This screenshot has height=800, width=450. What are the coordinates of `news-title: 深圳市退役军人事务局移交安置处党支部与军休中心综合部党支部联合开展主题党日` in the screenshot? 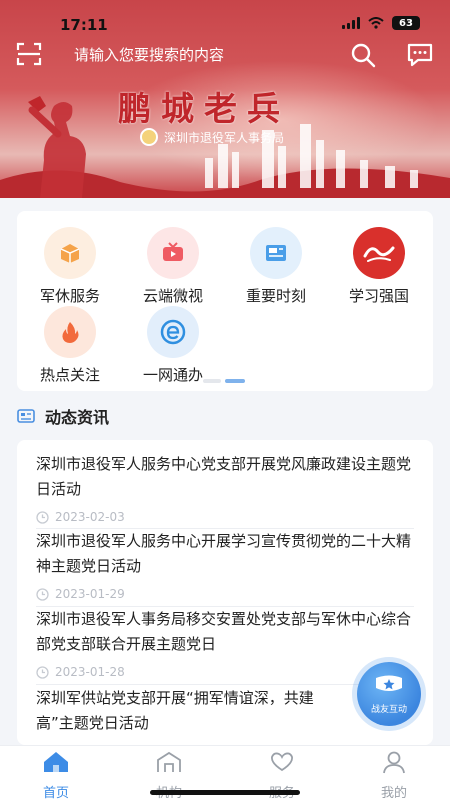 It's located at (224, 631).